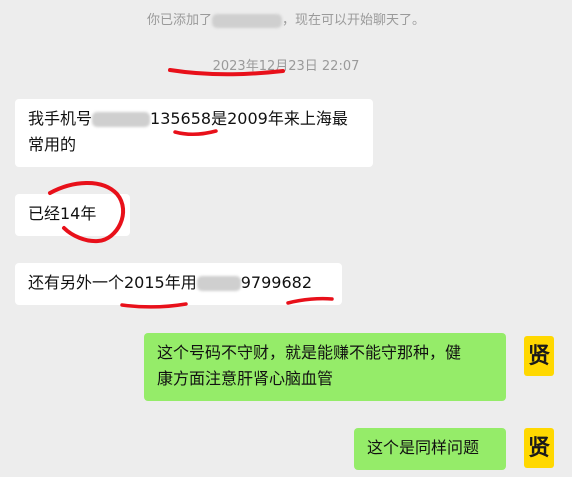 This screenshot has width=572, height=477. Describe the element at coordinates (245, 378) in the screenshot. I see `message-text: 康方面注意肝肾心脑血管` at that location.